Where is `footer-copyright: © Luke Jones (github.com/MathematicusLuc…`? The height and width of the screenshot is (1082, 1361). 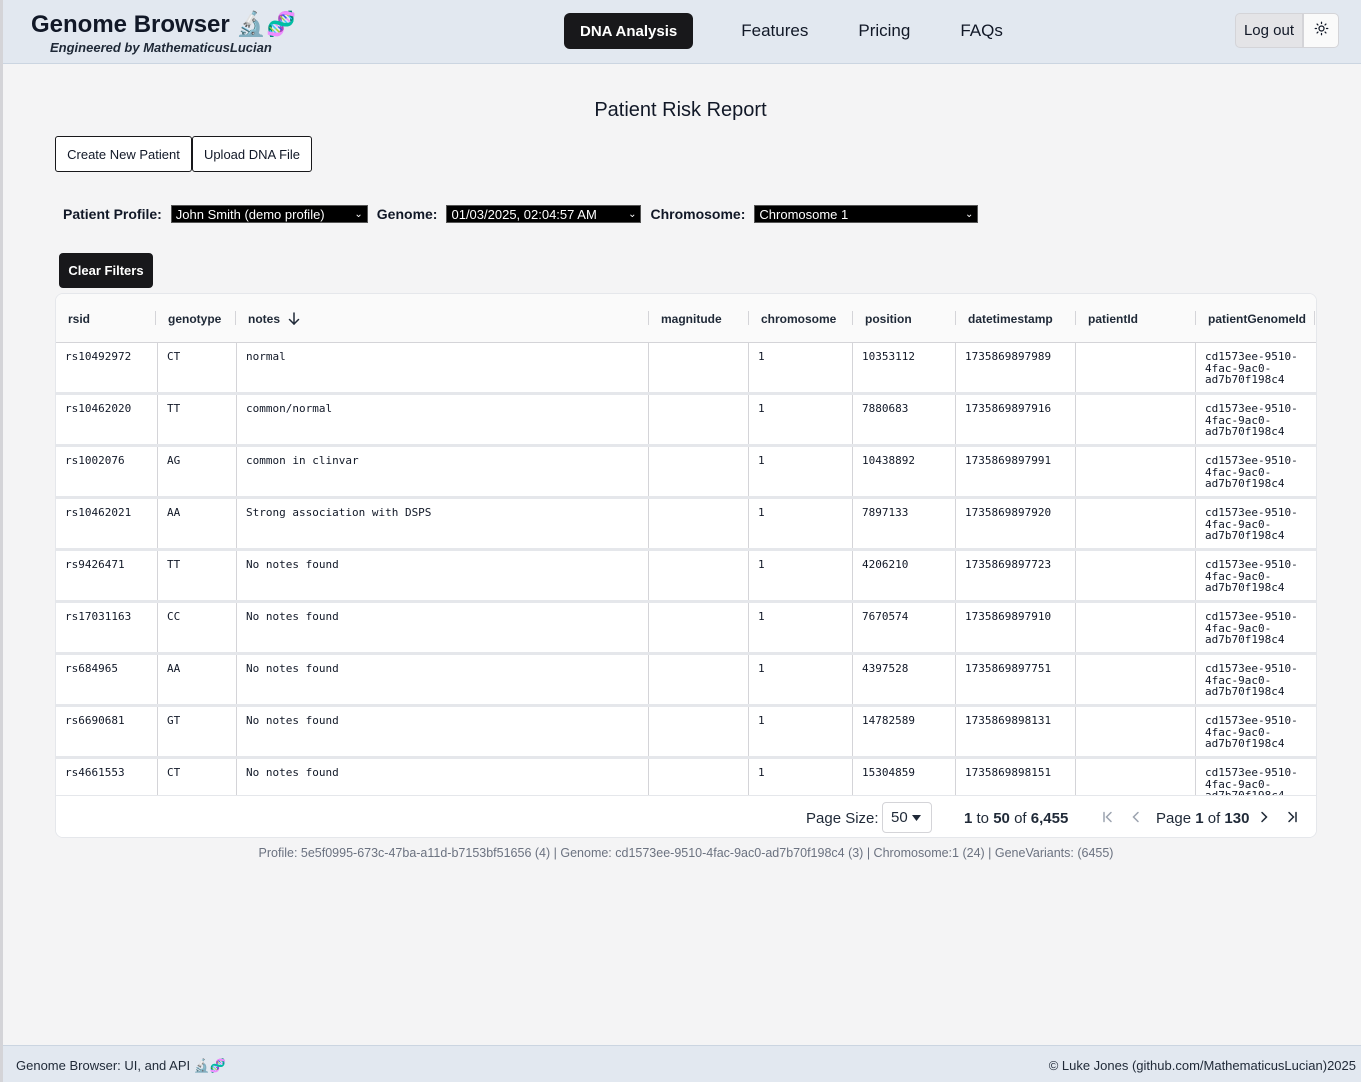
footer-copyright: © Luke Jones (github.com/MathematicusLuc… is located at coordinates (1202, 1065).